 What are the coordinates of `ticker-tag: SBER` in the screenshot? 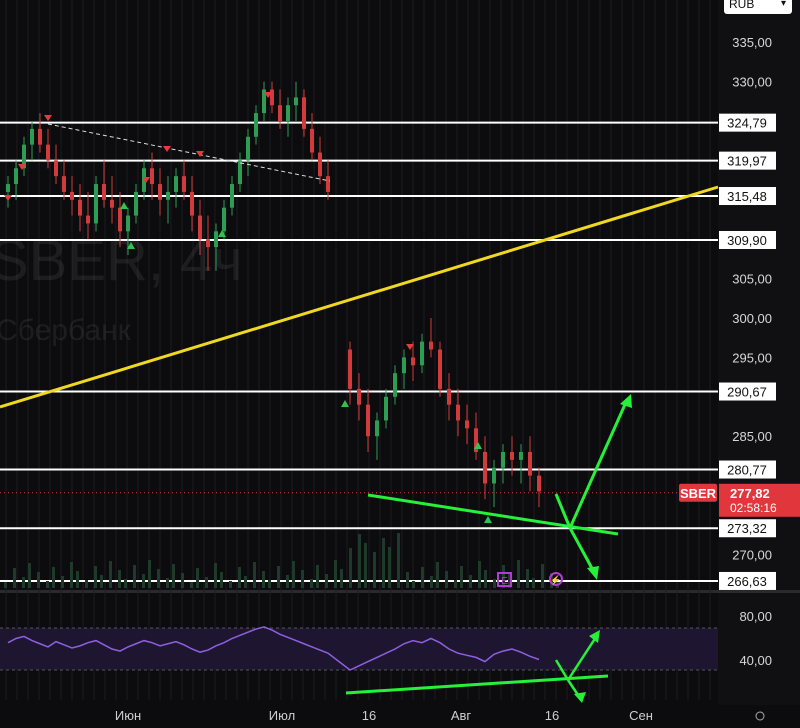 It's located at (698, 493).